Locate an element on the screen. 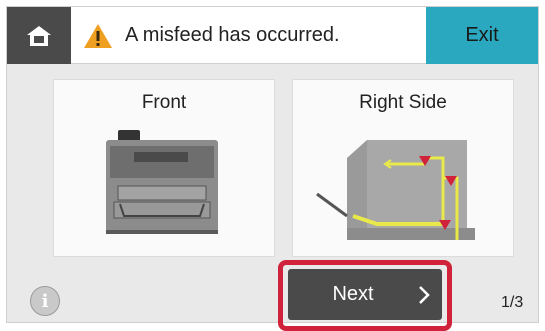 The height and width of the screenshot is (331, 545). home-button is located at coordinates (39, 35).